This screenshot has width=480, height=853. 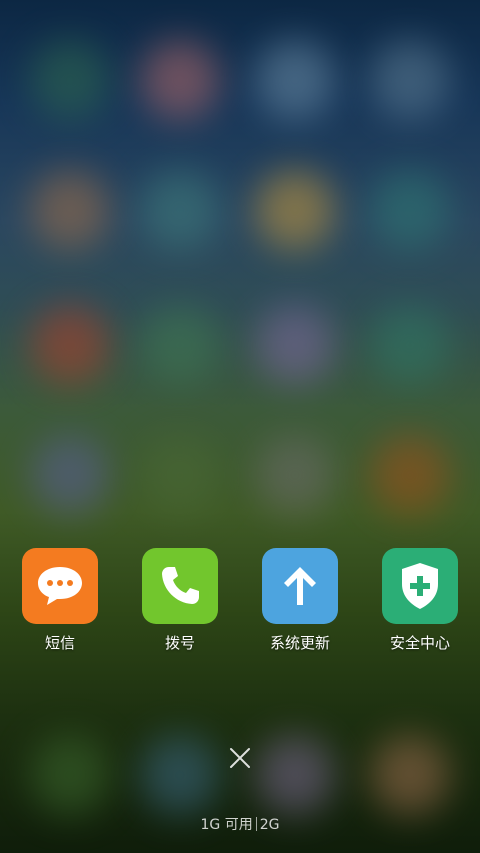 I want to click on recent-app-system-update: 系统更新, so click(x=300, y=600).